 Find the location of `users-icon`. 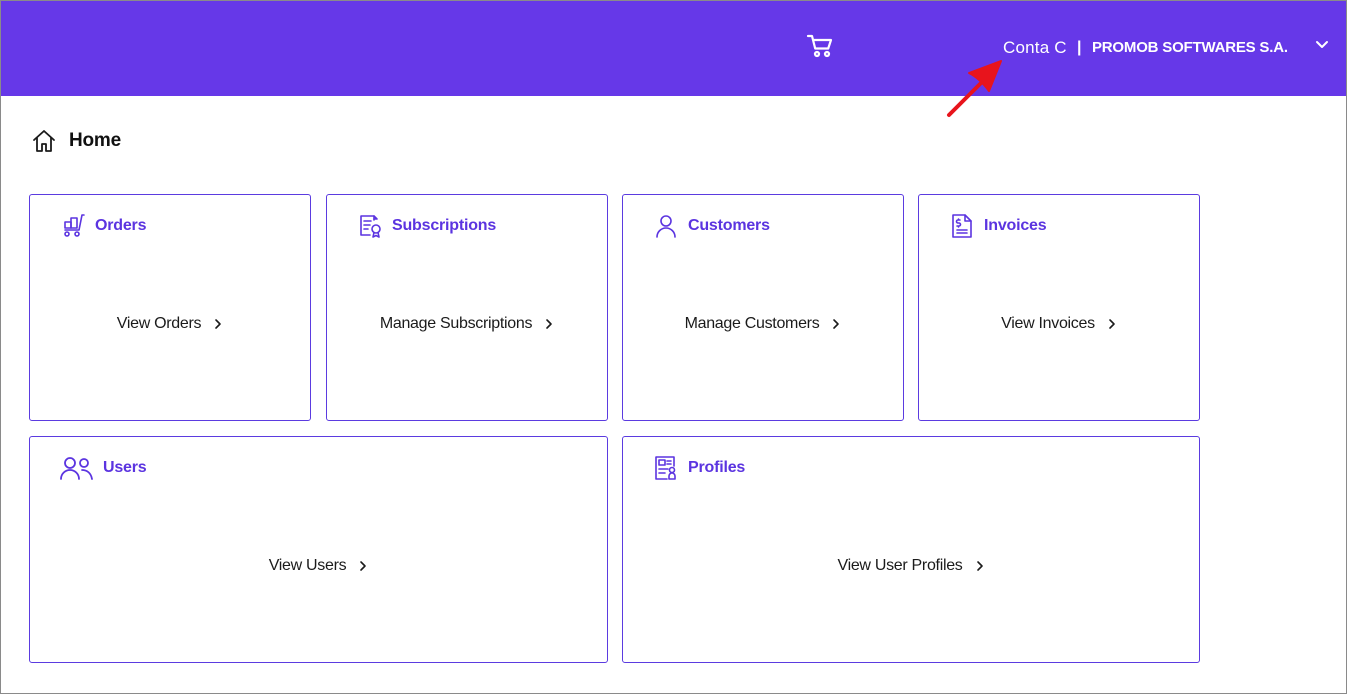

users-icon is located at coordinates (76, 468).